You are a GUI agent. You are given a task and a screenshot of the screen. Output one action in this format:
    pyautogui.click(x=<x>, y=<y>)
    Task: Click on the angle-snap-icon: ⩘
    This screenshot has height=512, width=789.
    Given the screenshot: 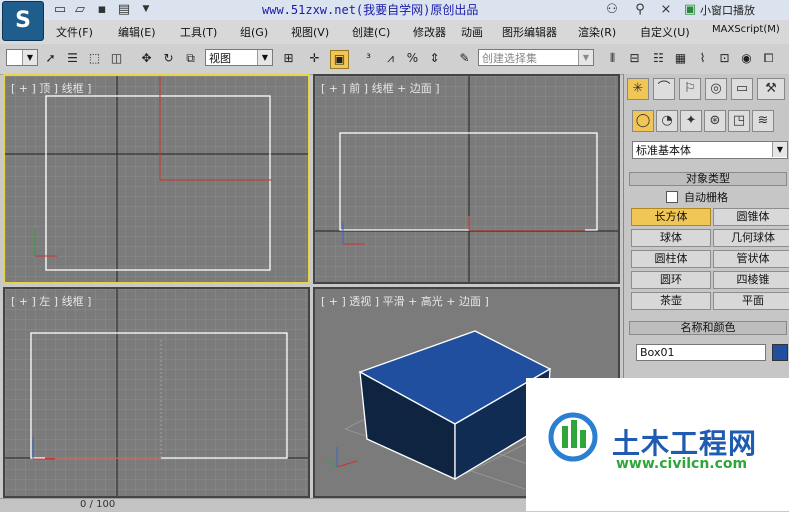 What is the action you would take?
    pyautogui.click(x=390, y=58)
    